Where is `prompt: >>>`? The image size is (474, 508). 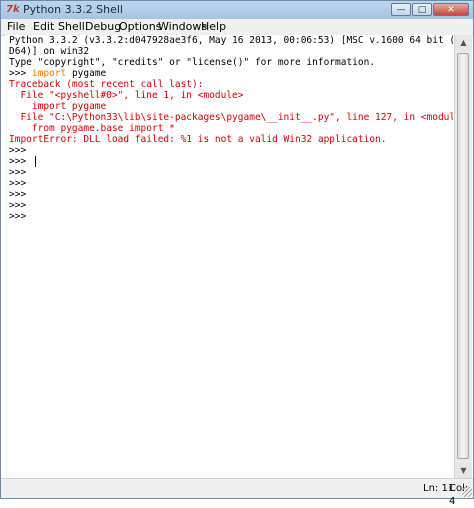
prompt: >>> is located at coordinates (20, 73).